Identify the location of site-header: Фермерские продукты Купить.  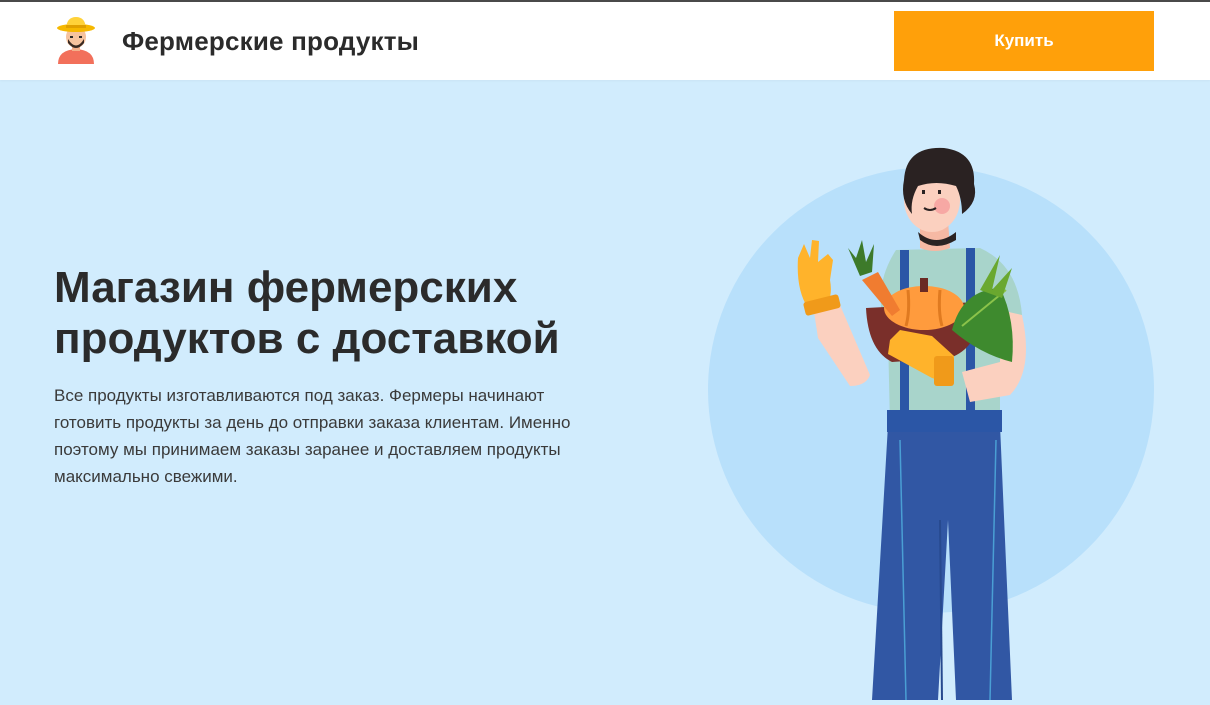
(605, 41).